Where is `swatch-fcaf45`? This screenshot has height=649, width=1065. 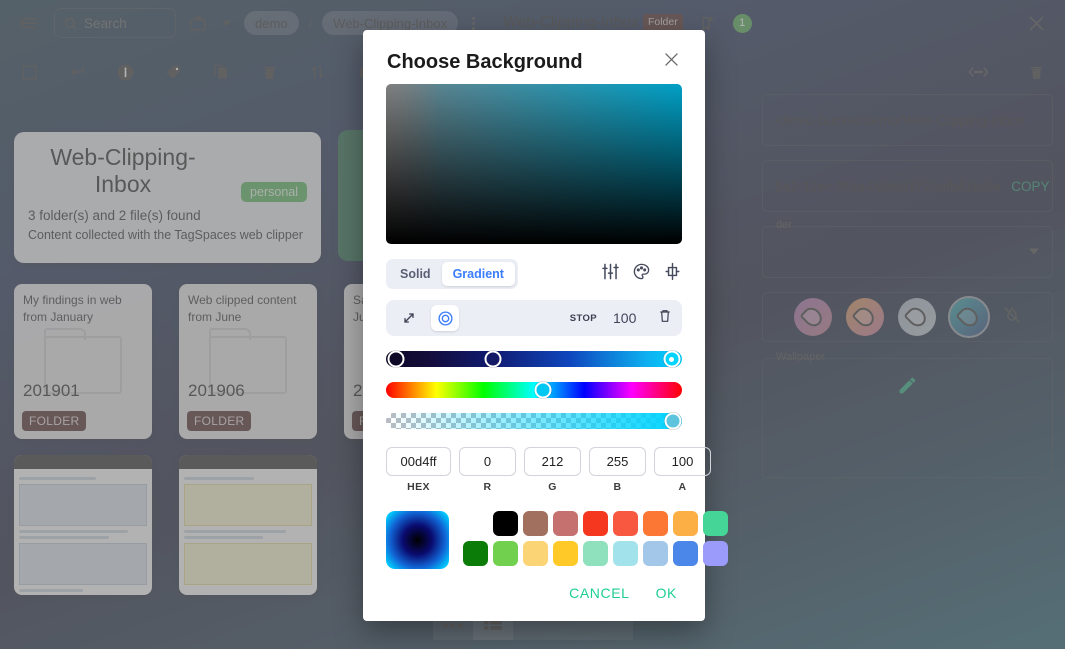
swatch-fcaf45 is located at coordinates (685, 523).